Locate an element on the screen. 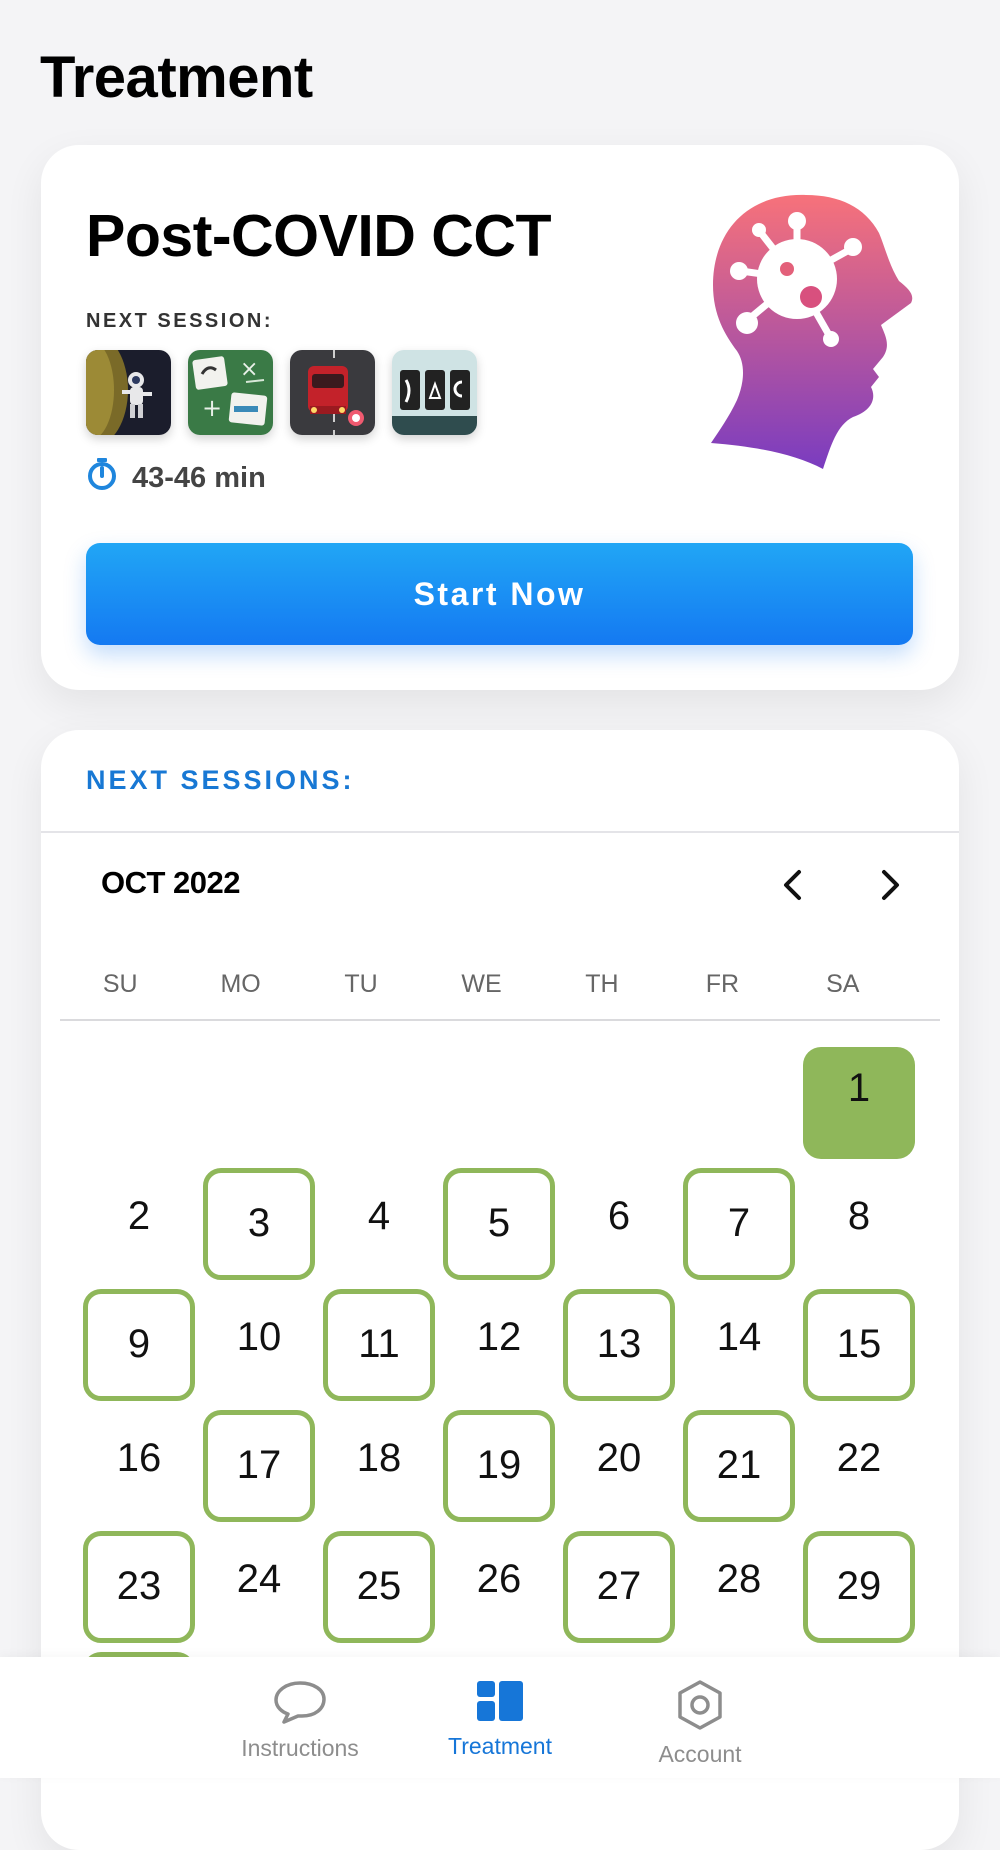 This screenshot has width=1000, height=1850. calendar-day: 3 is located at coordinates (259, 1223).